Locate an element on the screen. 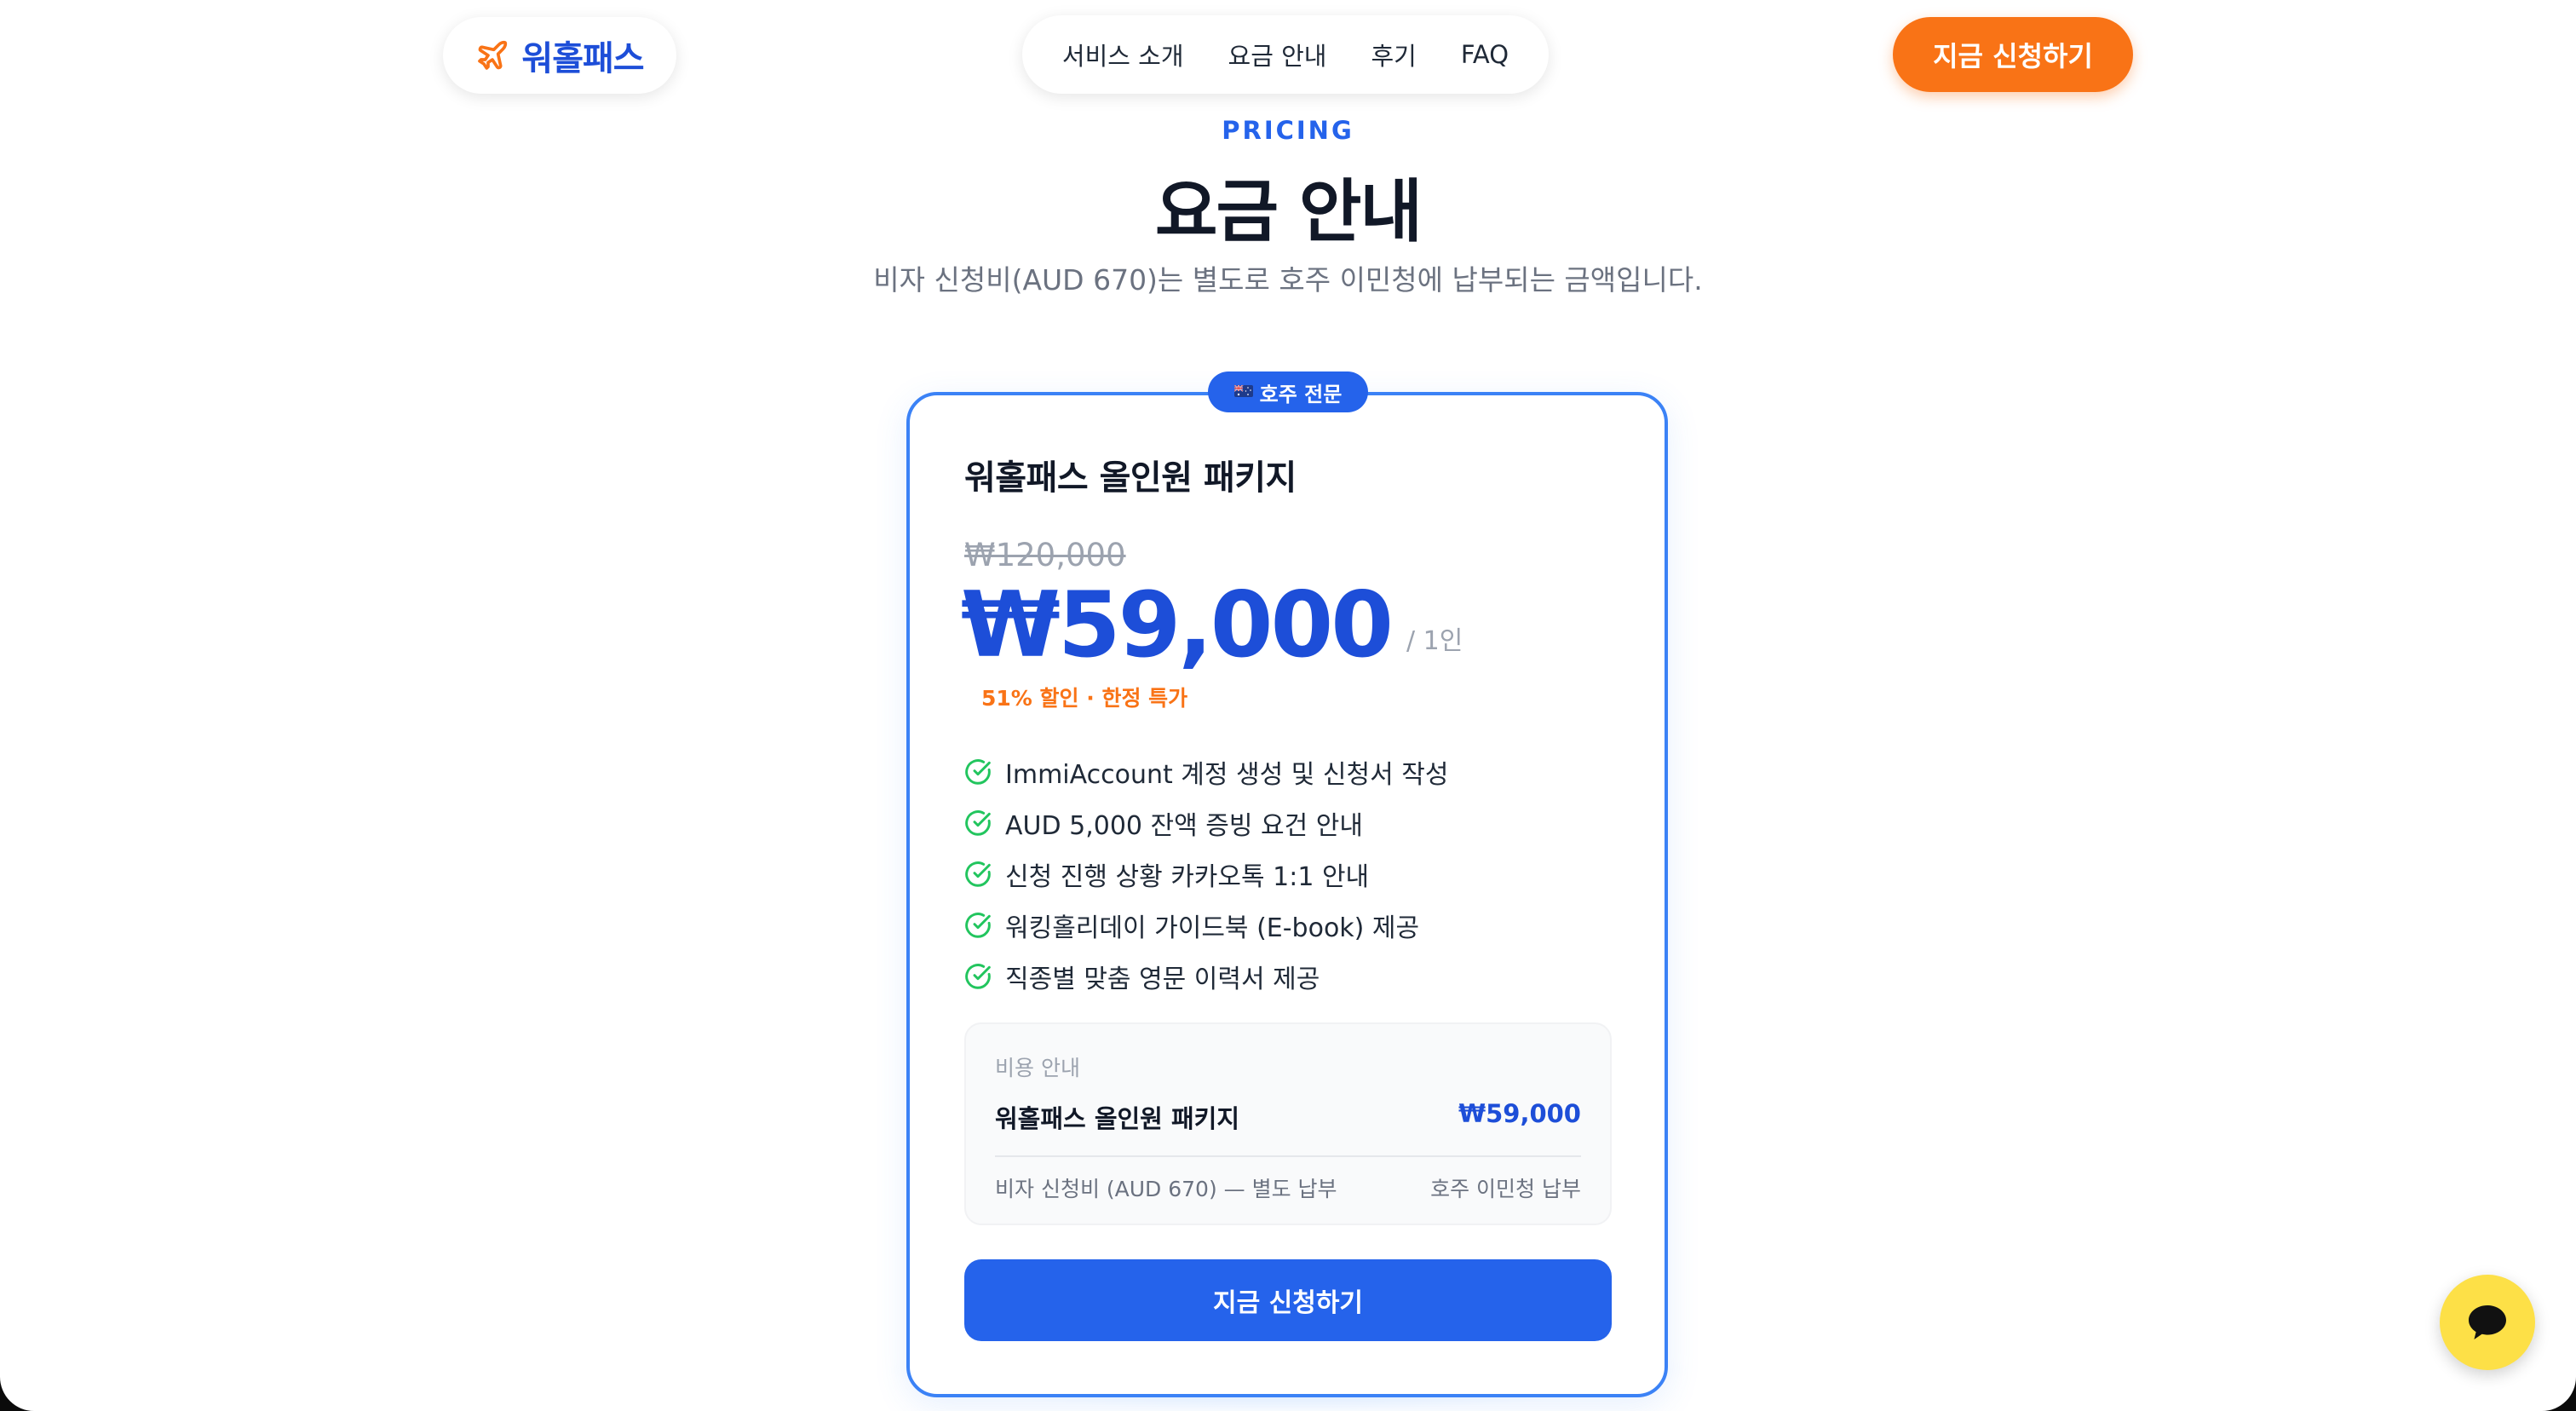 The height and width of the screenshot is (1411, 2576). original-price: ₩120,000 is located at coordinates (1045, 555).